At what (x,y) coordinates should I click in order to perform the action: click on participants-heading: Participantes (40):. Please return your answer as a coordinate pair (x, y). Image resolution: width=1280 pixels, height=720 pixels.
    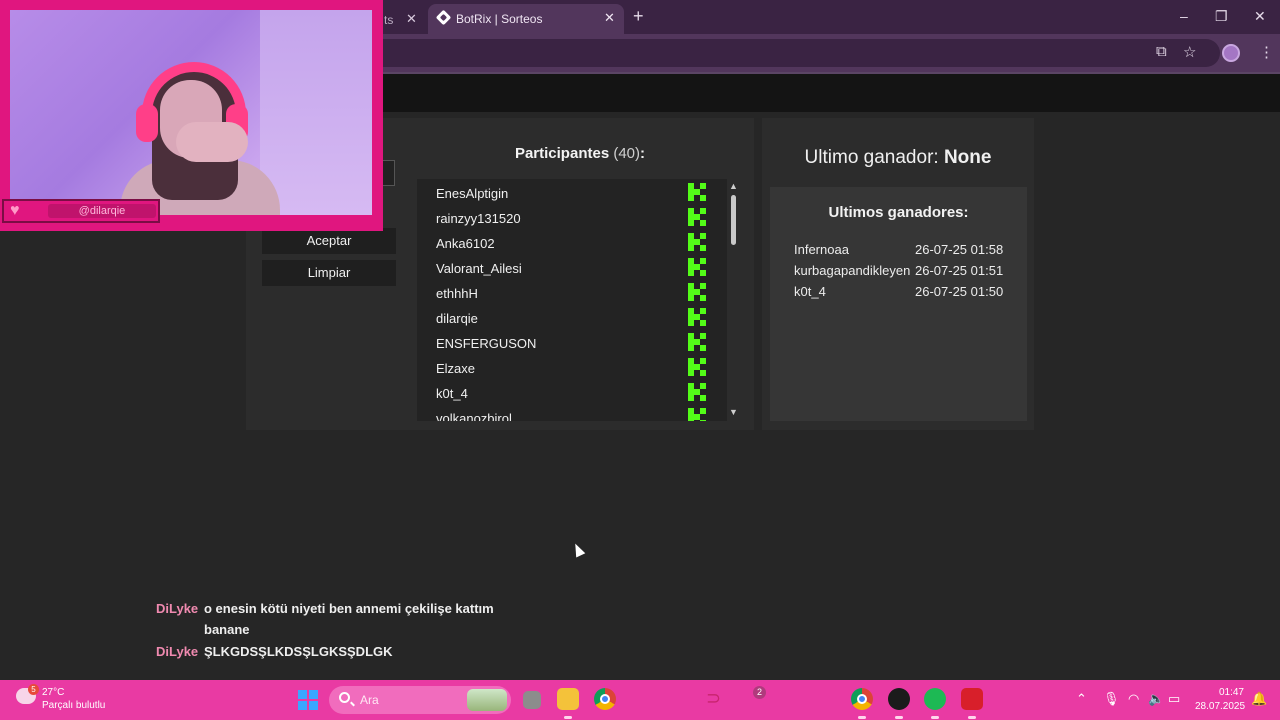
    Looking at the image, I should click on (580, 153).